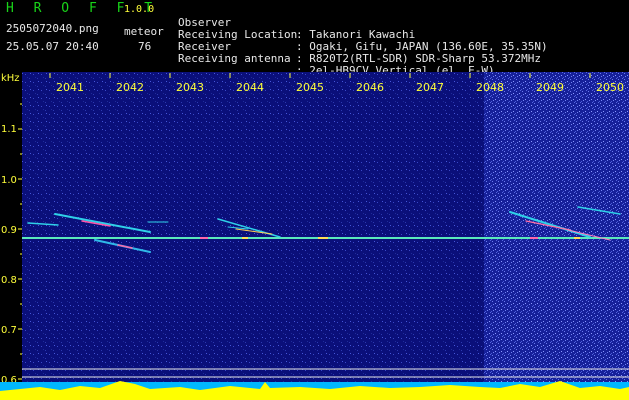 This screenshot has width=629, height=400. What do you see at coordinates (9, 280) in the screenshot?
I see `y-tick-label: 0.8` at bounding box center [9, 280].